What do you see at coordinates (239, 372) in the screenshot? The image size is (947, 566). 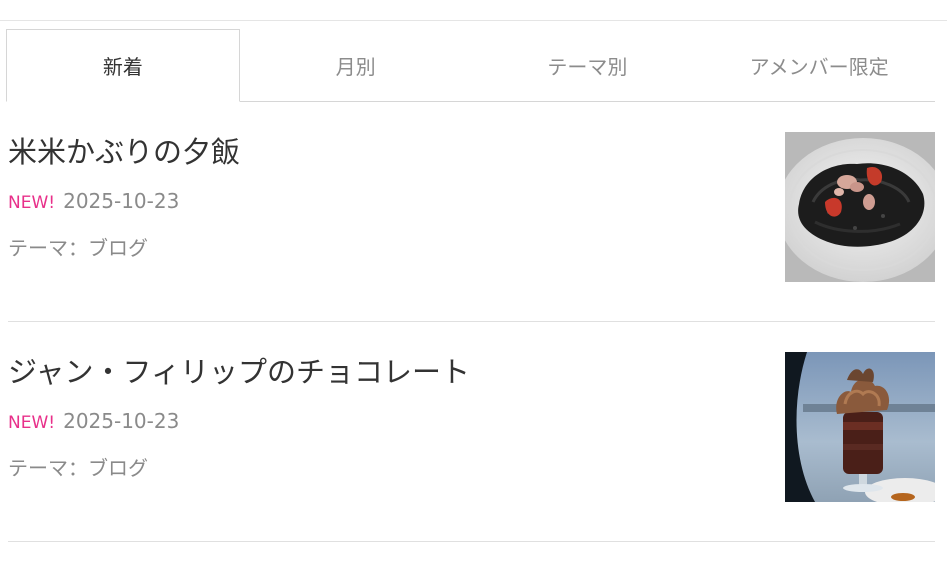 I see `entry-title-link: ジャン・フィリップのチョコレート` at bounding box center [239, 372].